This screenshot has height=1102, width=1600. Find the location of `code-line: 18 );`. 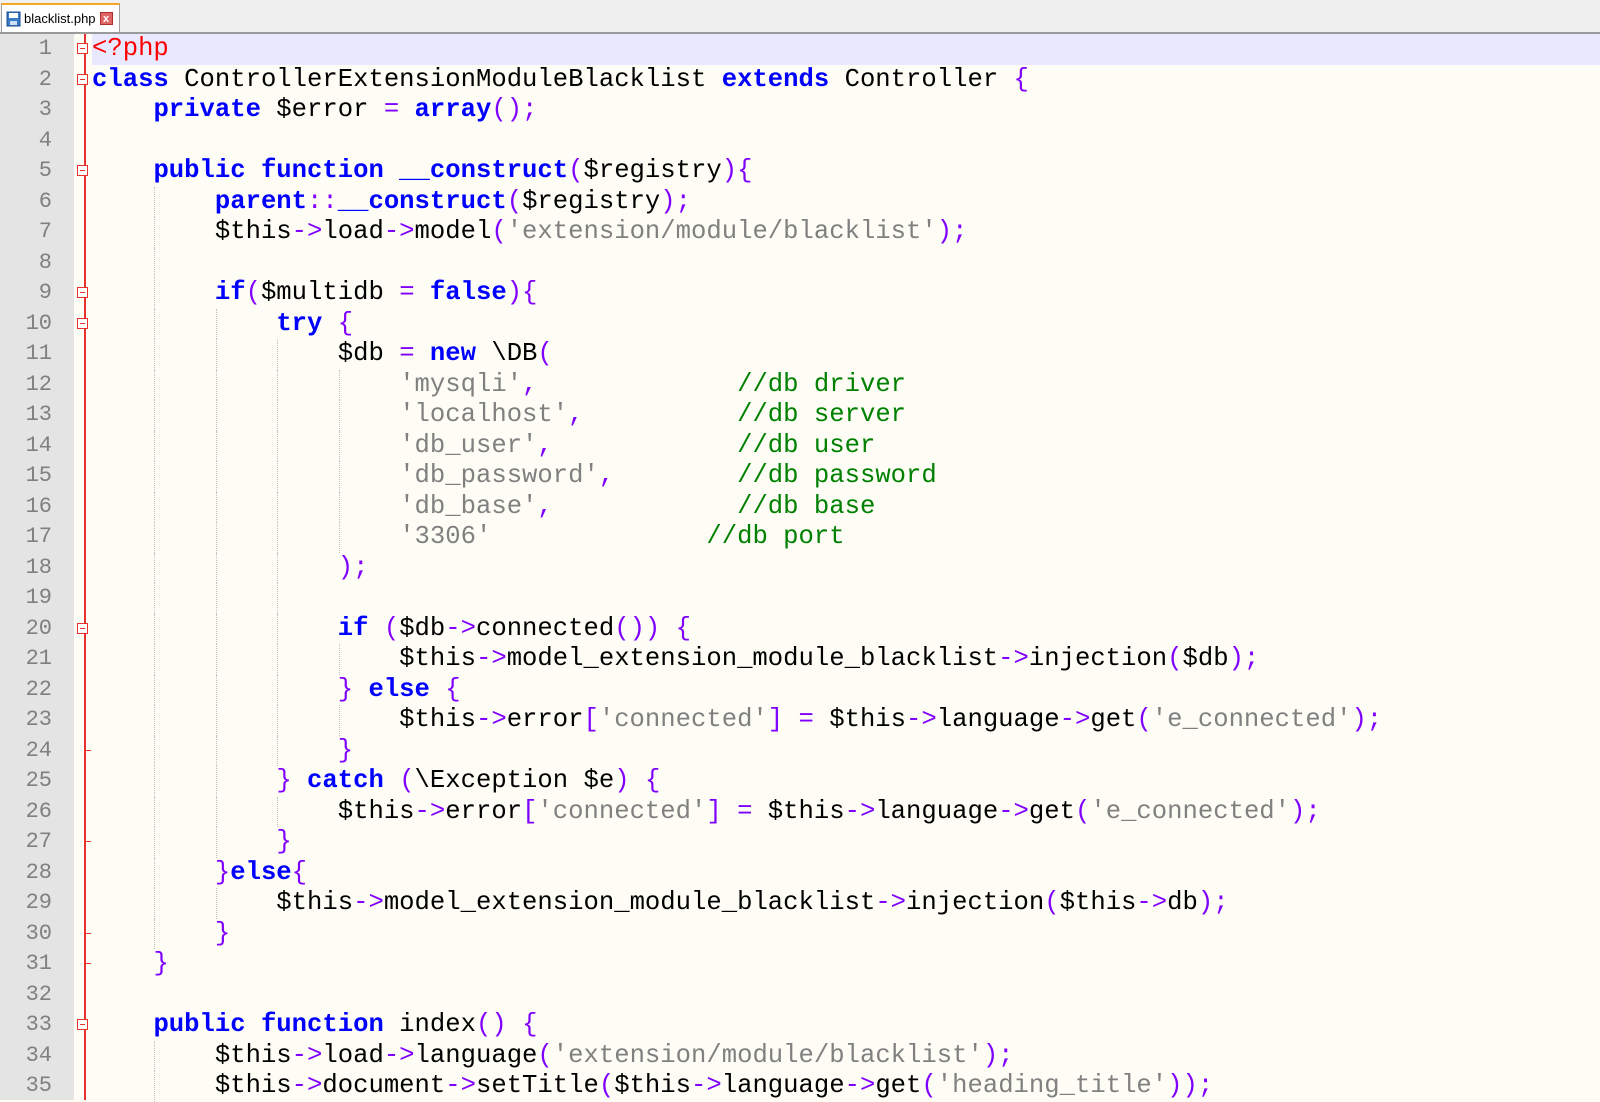

code-line: 18 ); is located at coordinates (800, 567).